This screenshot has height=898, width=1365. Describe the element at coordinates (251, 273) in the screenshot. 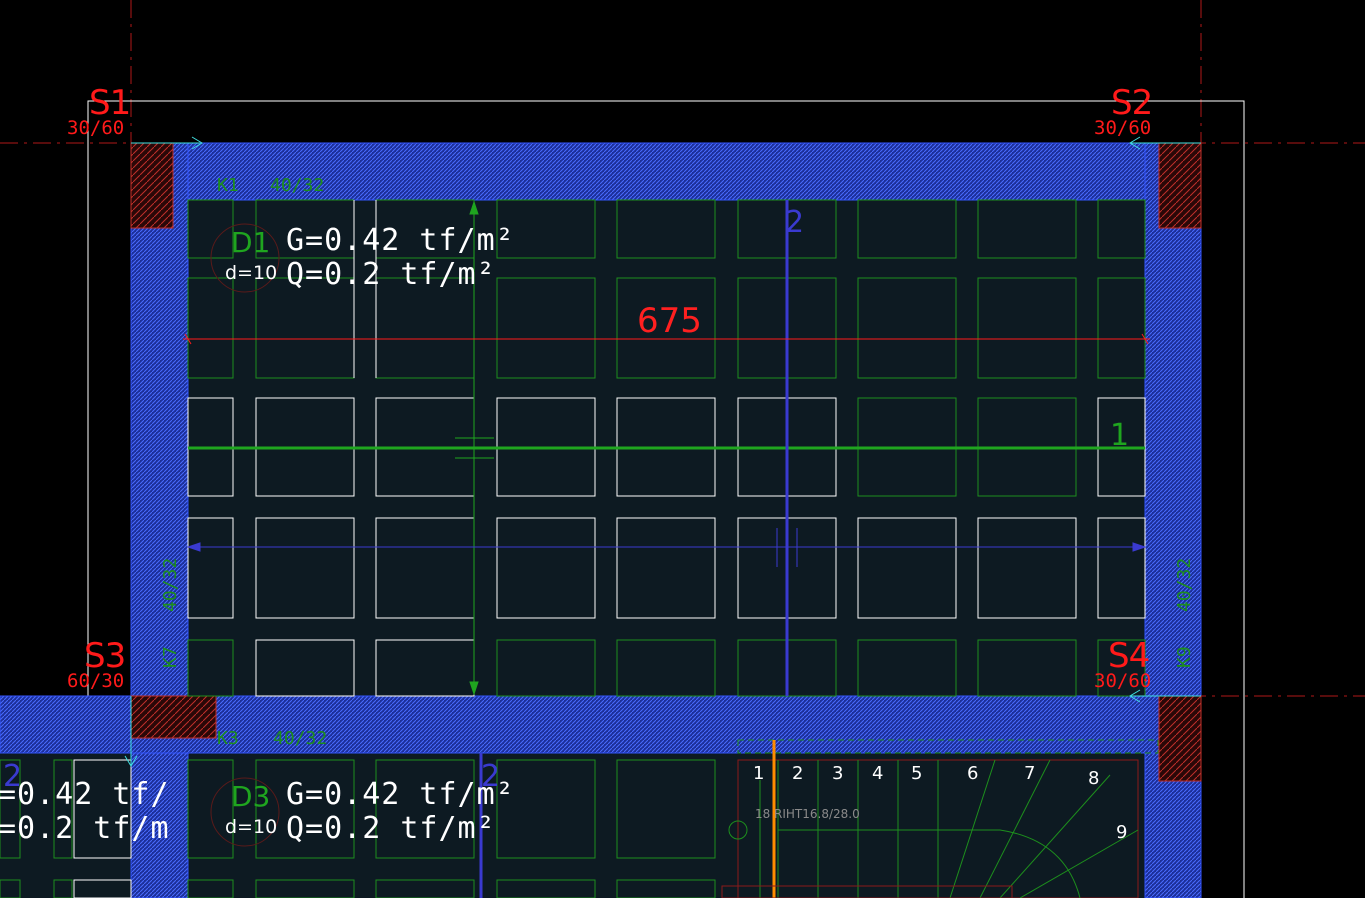

I see `slab-d1-thickness: d=10` at that location.